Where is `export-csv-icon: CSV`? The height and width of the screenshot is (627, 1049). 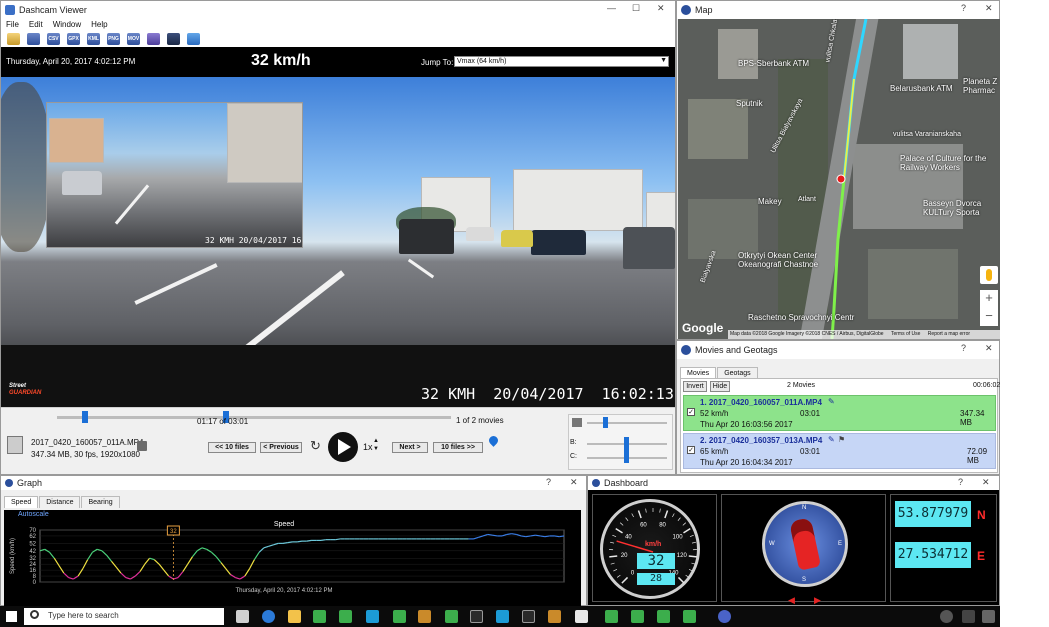 export-csv-icon: CSV is located at coordinates (53, 39).